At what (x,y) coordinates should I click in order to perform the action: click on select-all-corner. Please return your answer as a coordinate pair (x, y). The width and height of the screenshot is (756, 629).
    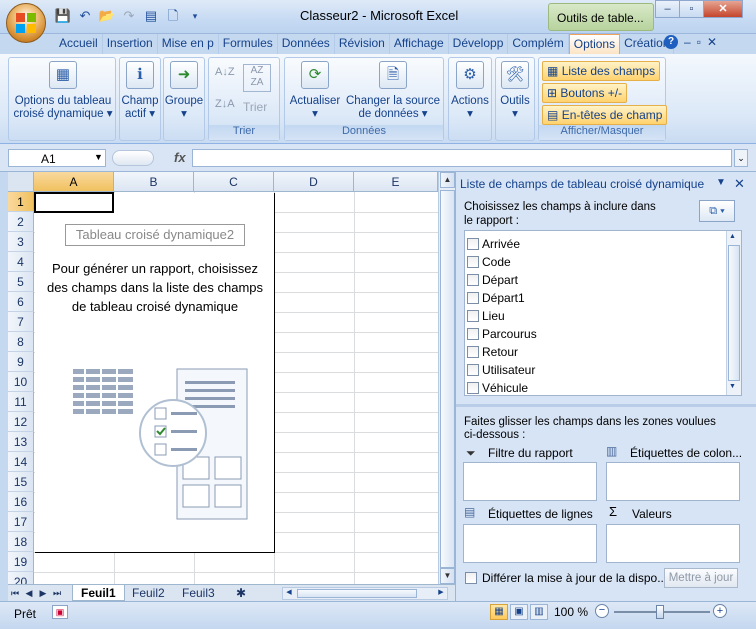
    Looking at the image, I should click on (21, 182).